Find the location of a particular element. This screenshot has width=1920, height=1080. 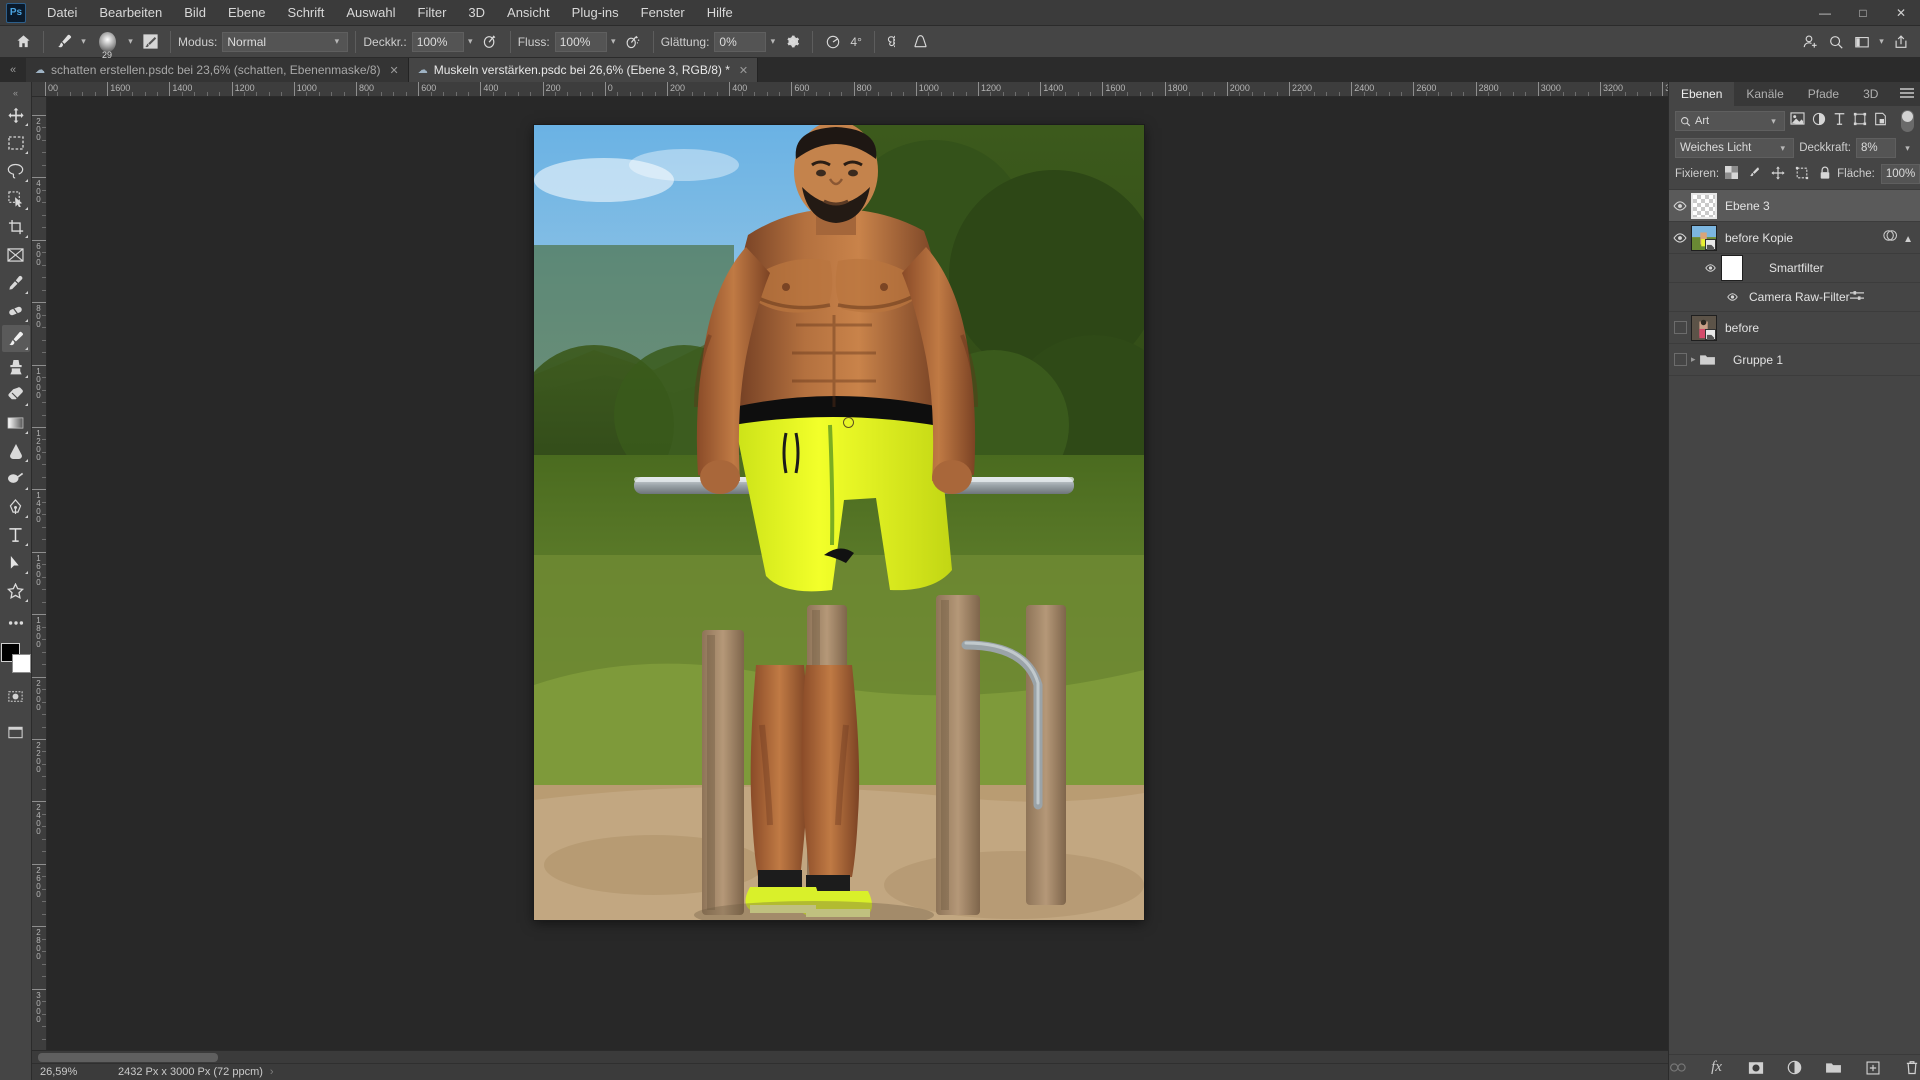

pixel-filter-icon is located at coordinates (1797, 121).